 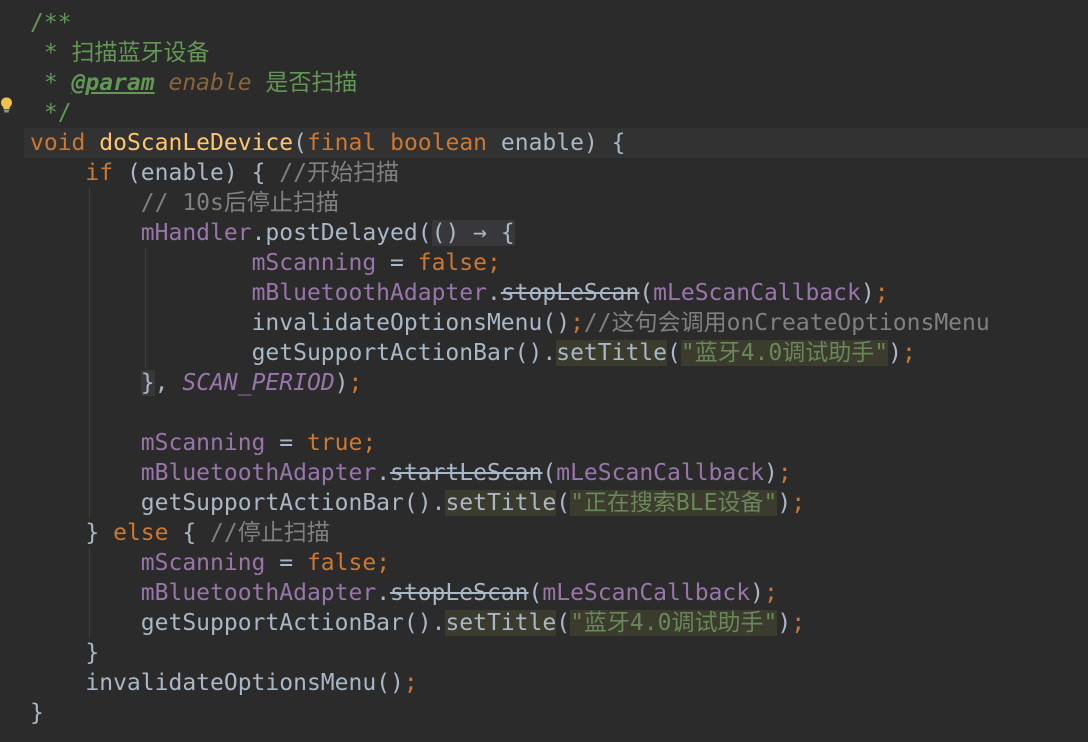 I want to click on doc-tag: @param, so click(x=113, y=83).